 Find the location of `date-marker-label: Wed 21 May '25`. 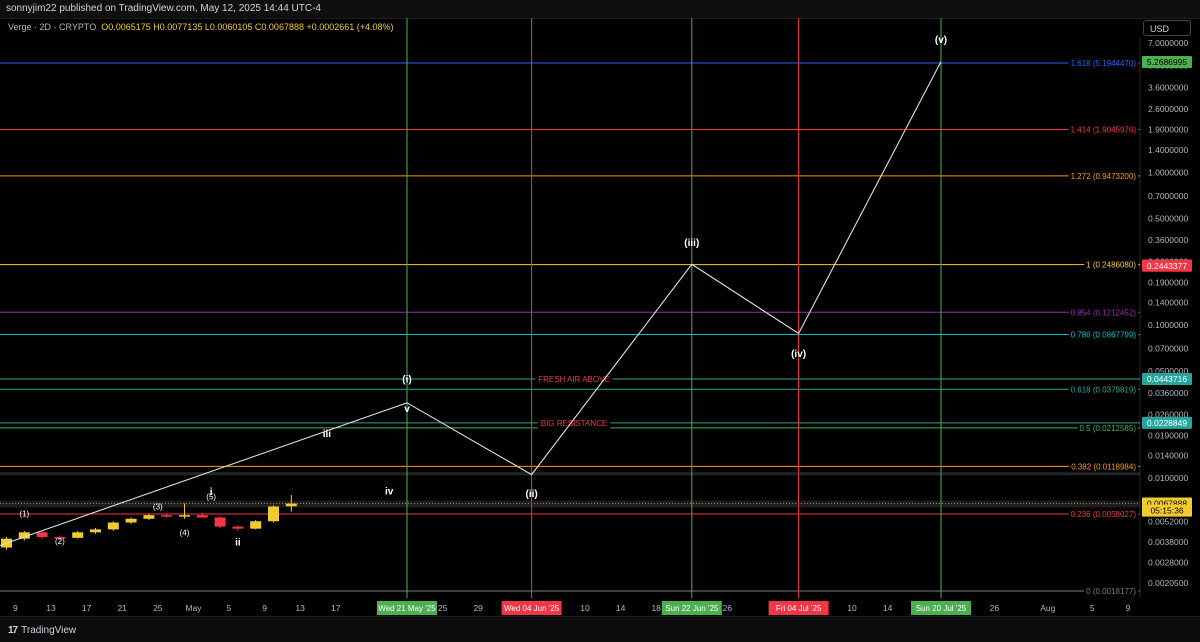

date-marker-label: Wed 21 May '25 is located at coordinates (407, 608).